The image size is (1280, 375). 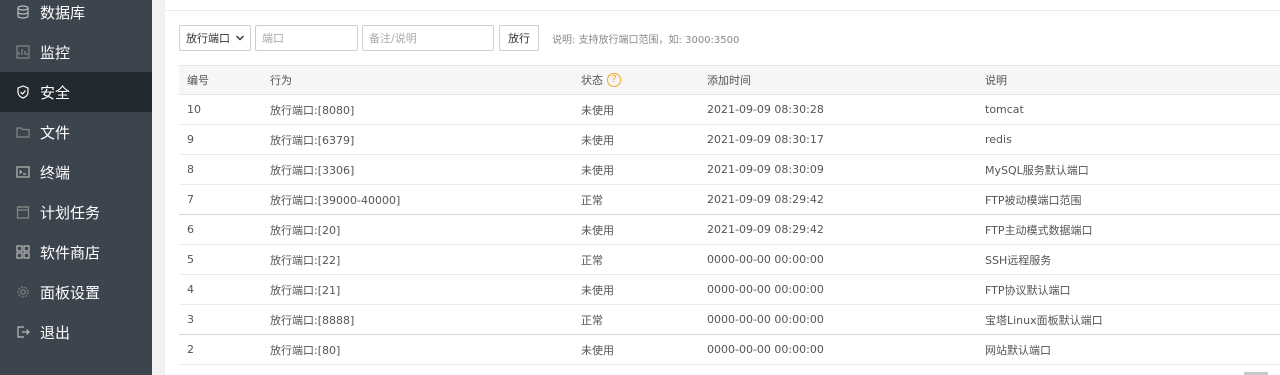 What do you see at coordinates (1044, 320) in the screenshot?
I see `row-desc: 宝塔Linux面板默认端口` at bounding box center [1044, 320].